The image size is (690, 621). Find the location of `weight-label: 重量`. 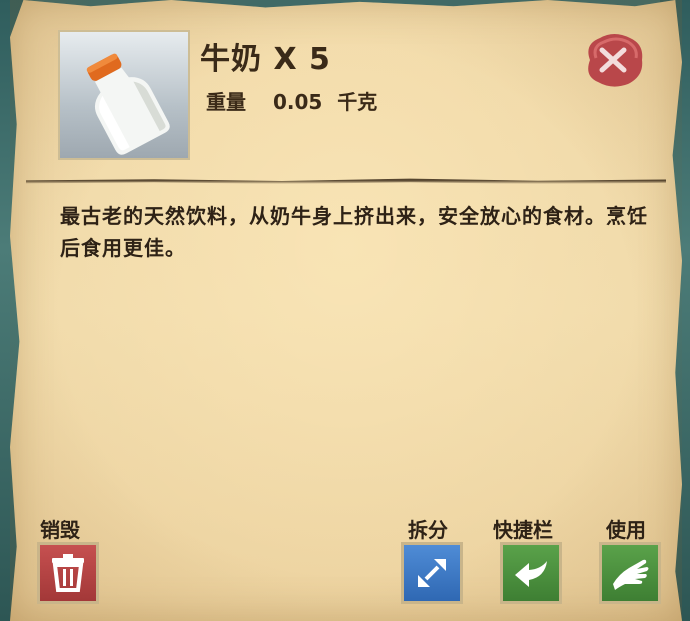

weight-label: 重量 is located at coordinates (226, 102).